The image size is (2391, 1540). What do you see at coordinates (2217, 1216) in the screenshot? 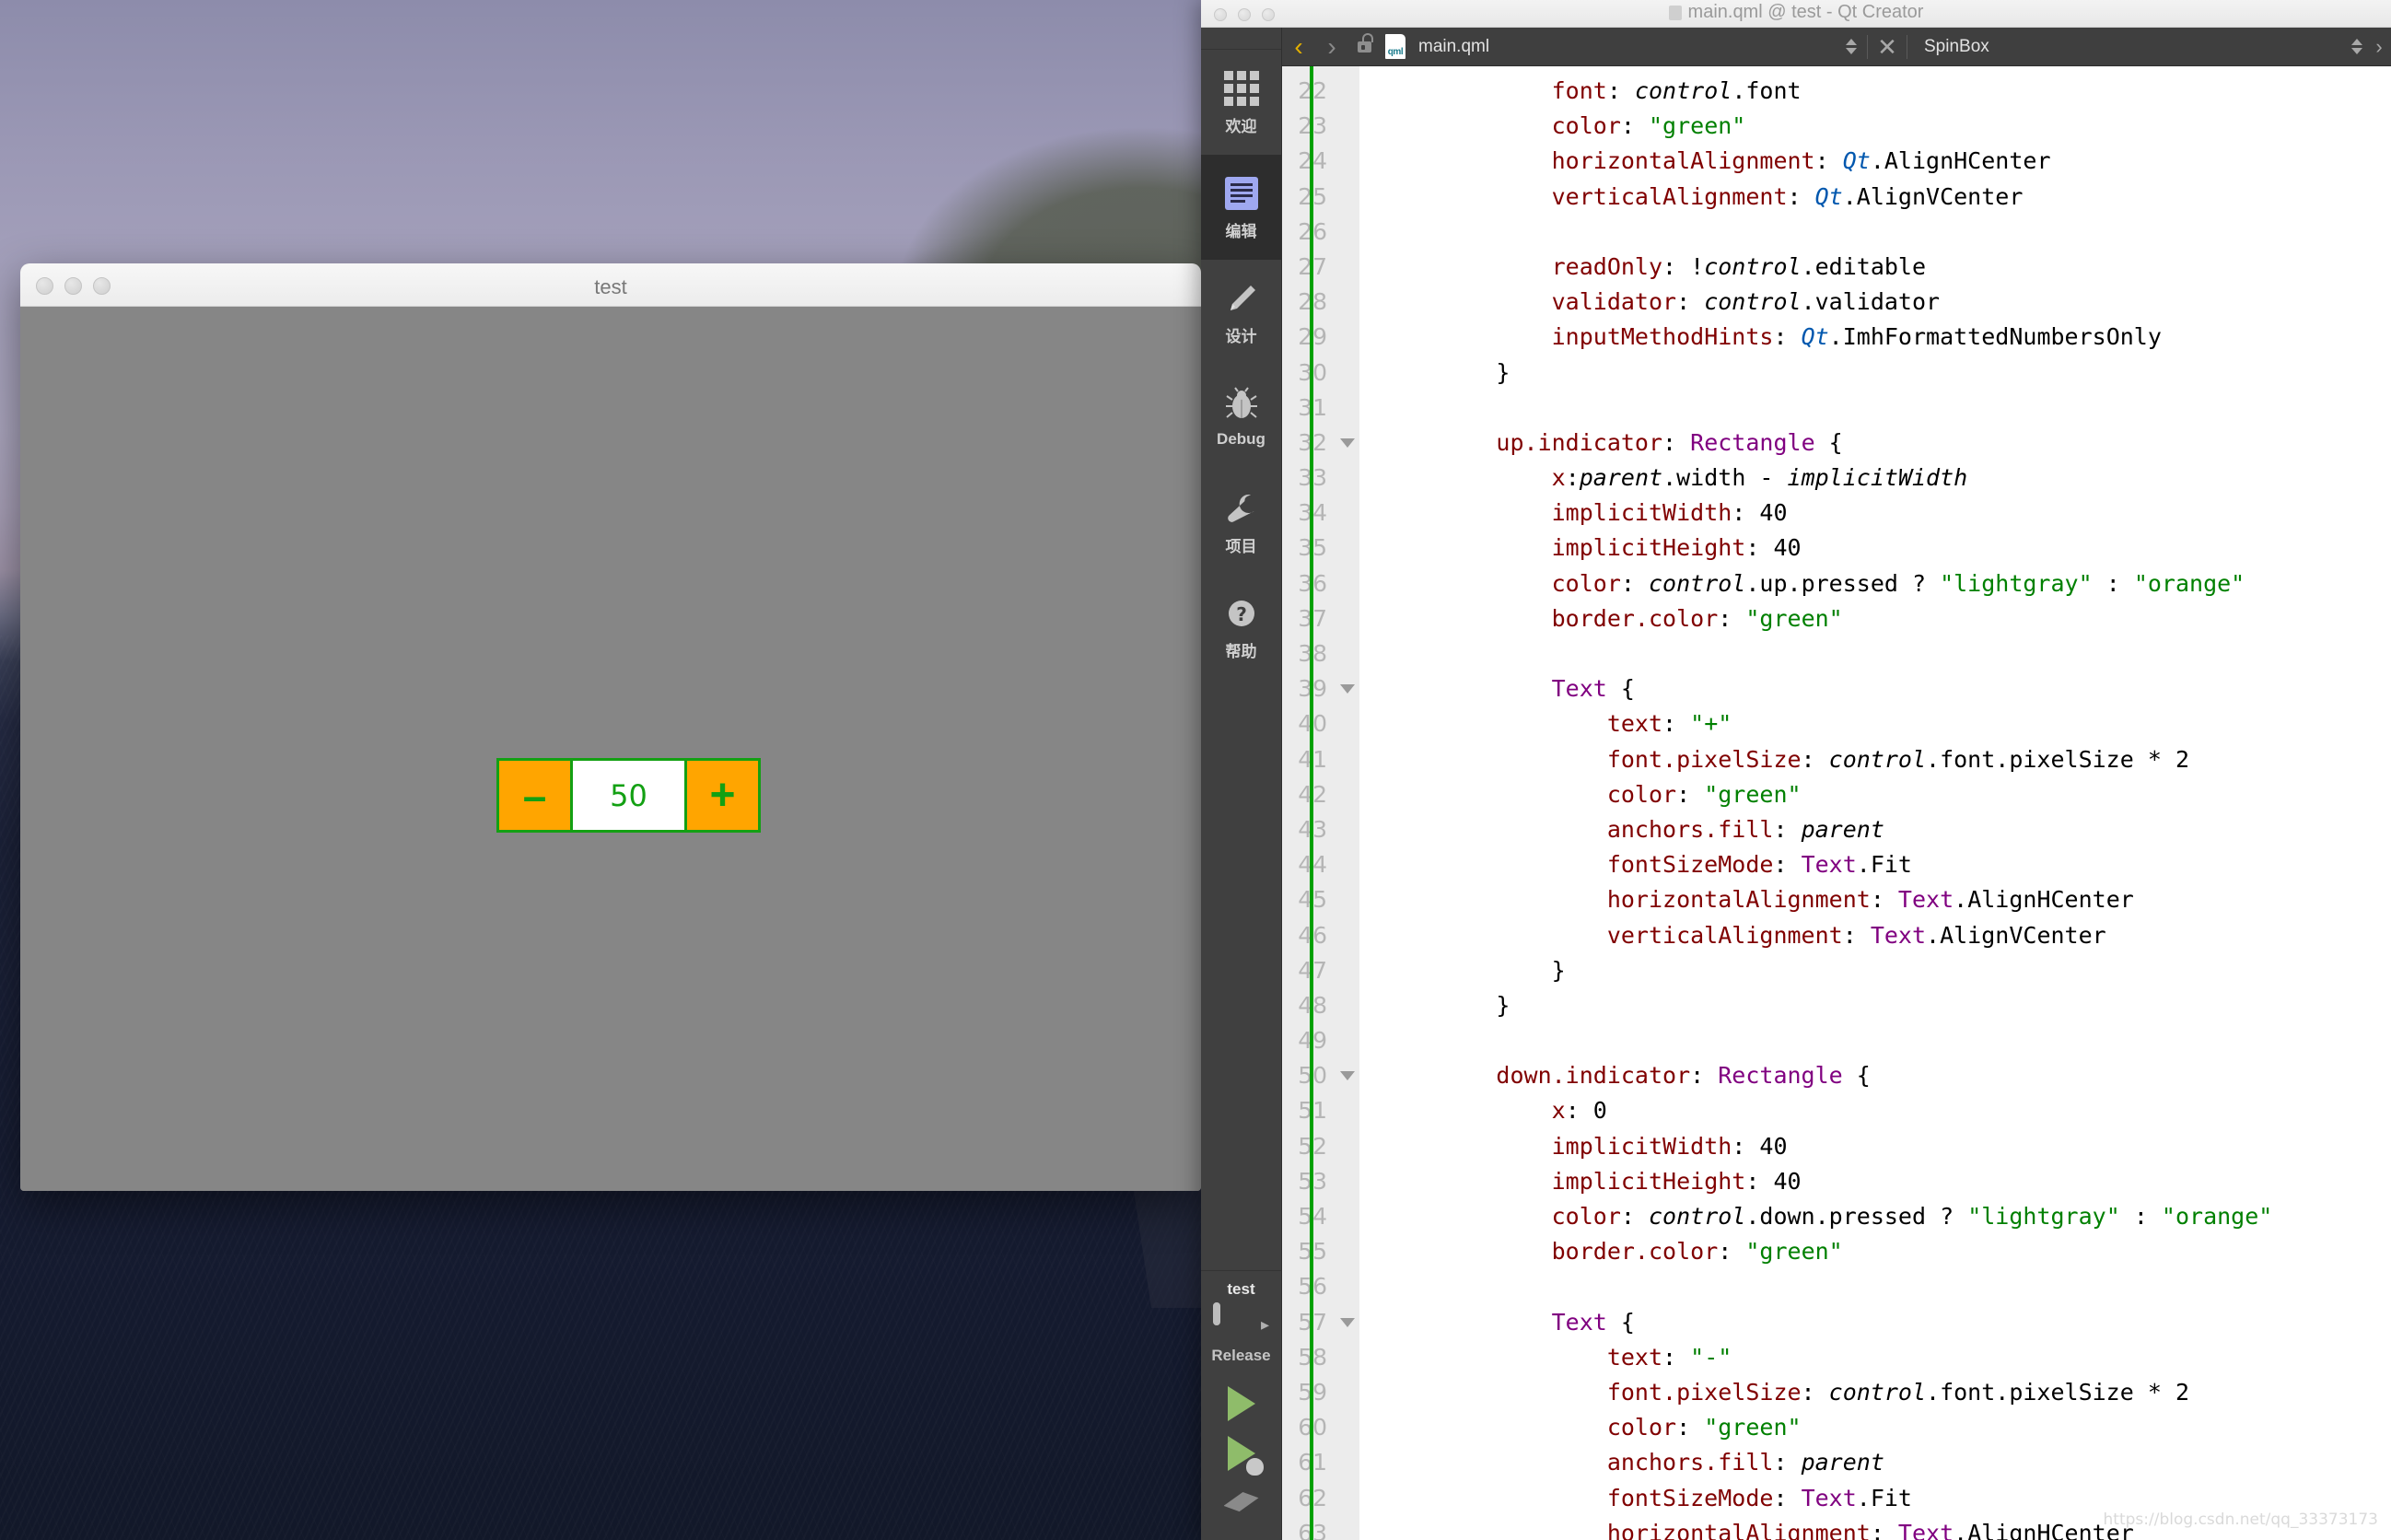
I see `code-token: "orange"` at bounding box center [2217, 1216].